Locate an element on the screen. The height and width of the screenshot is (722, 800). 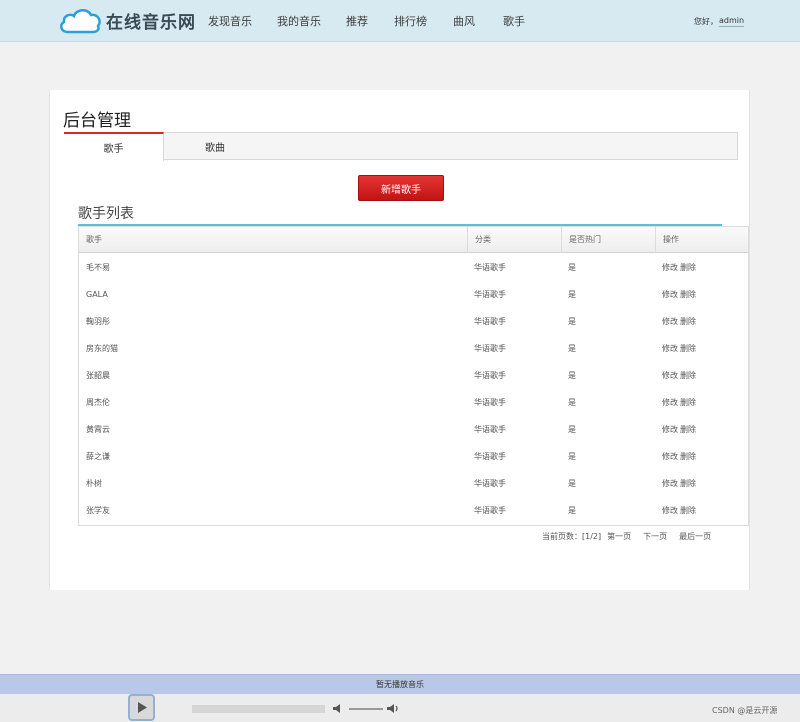
singer-list-title: 歌手列表 is located at coordinates (106, 214).